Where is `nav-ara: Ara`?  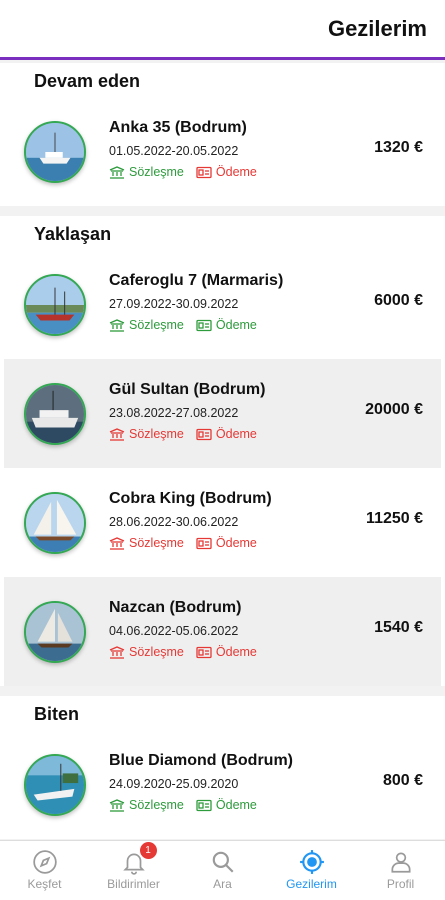 nav-ara: Ara is located at coordinates (222, 870).